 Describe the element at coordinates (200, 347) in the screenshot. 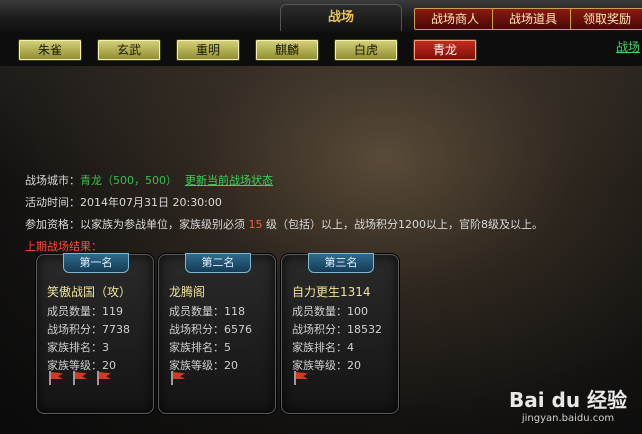

I see `family-rank: 家族排名：5` at that location.